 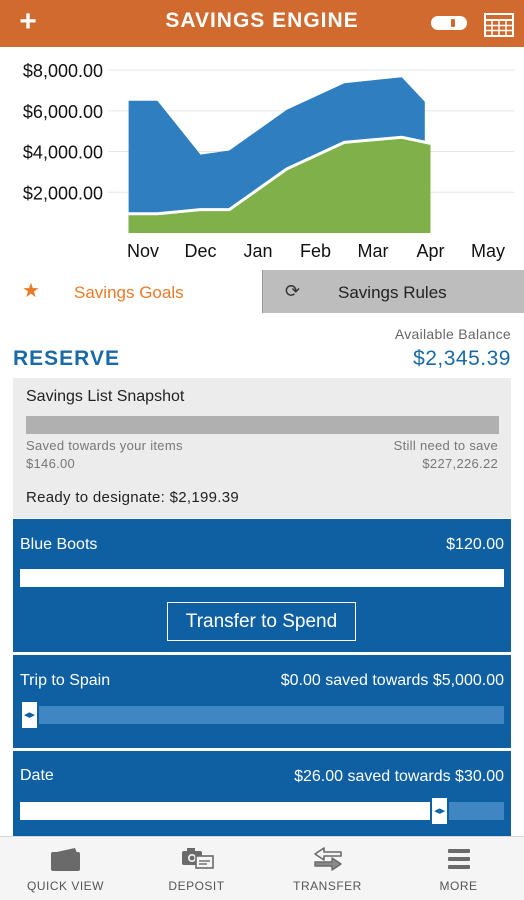 I want to click on x-tick-label: Jan, so click(x=257, y=251).